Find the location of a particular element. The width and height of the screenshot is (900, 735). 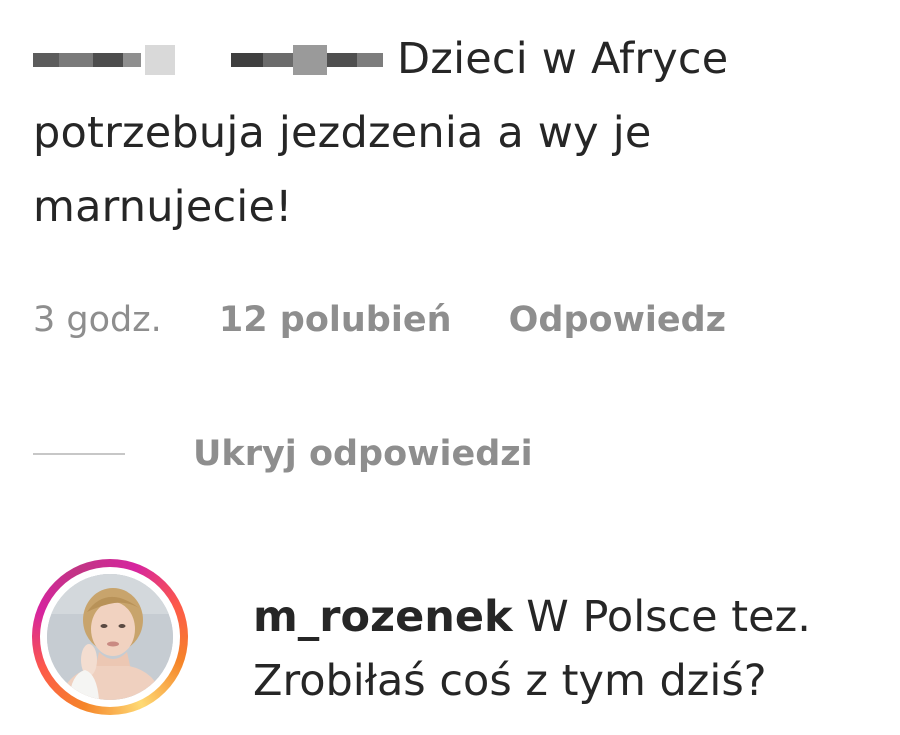

comment-meta: 3 godz. 12 polubień Odpowiedz is located at coordinates (379, 320).